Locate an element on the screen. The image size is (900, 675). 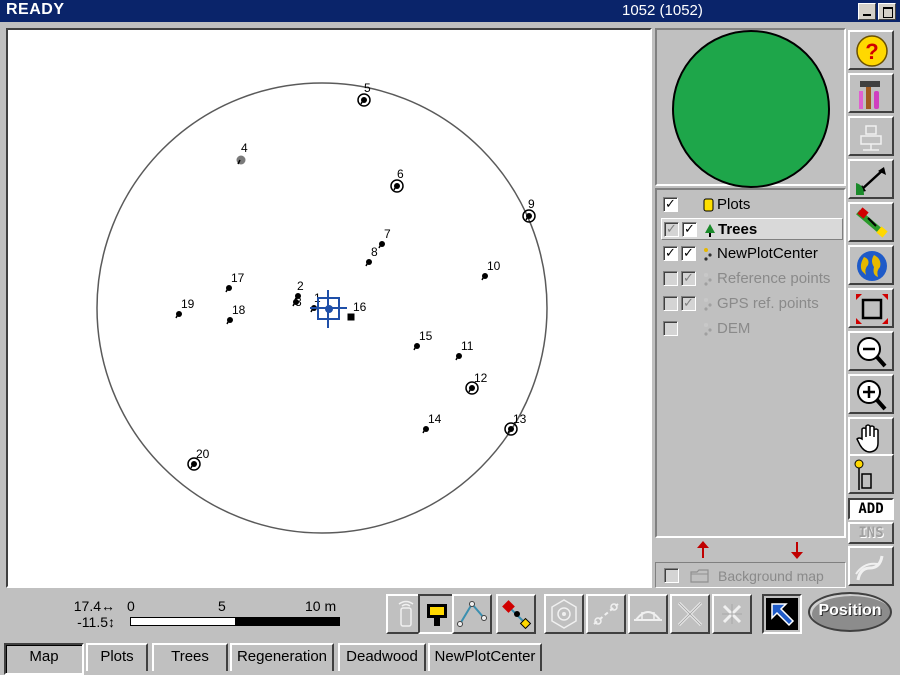
tree-marker: 4 is located at coordinates (242, 153).